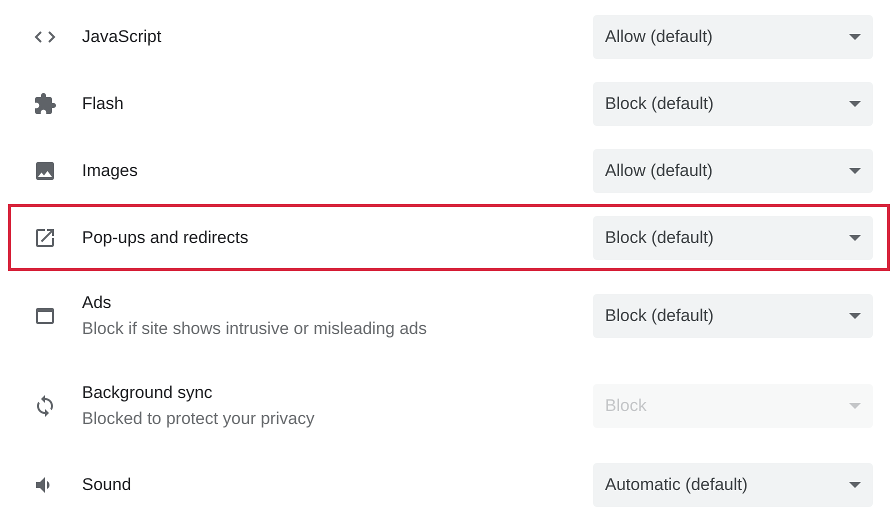 Image resolution: width=892 pixels, height=516 pixels. What do you see at coordinates (148, 393) in the screenshot?
I see `setting-label: Background sync` at bounding box center [148, 393].